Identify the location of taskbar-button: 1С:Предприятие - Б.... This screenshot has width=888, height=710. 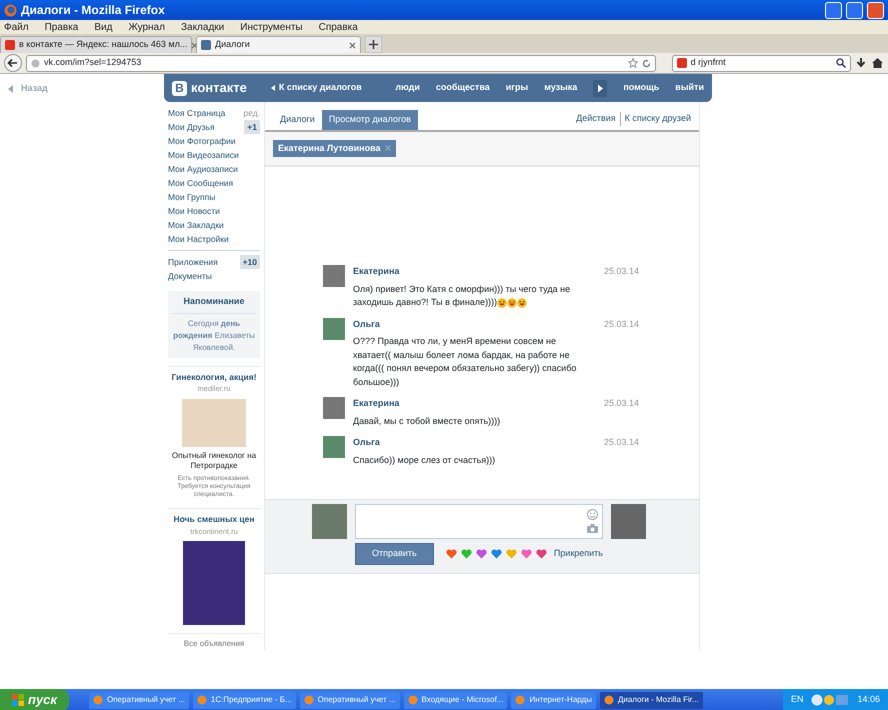
(244, 700).